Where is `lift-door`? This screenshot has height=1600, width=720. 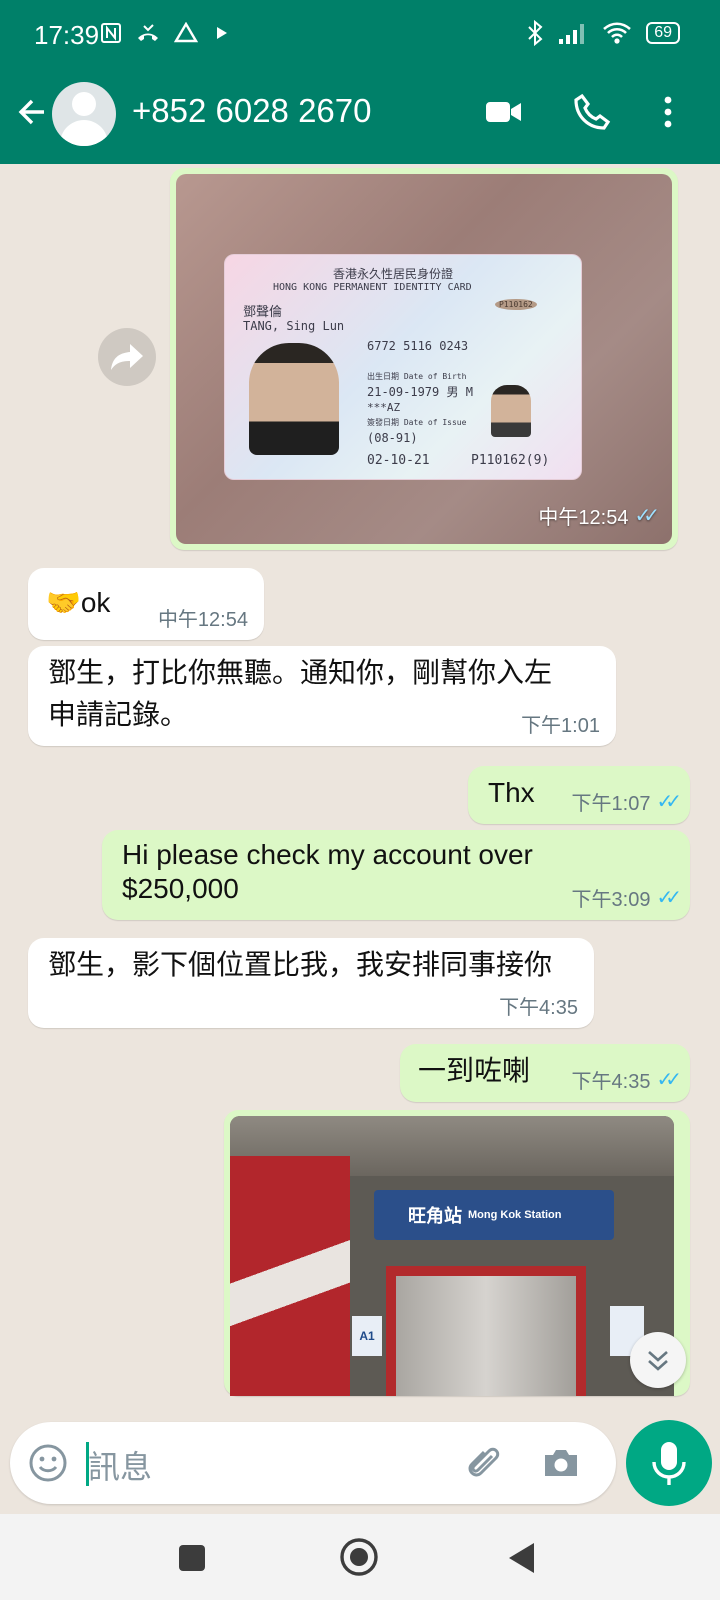 lift-door is located at coordinates (486, 1331).